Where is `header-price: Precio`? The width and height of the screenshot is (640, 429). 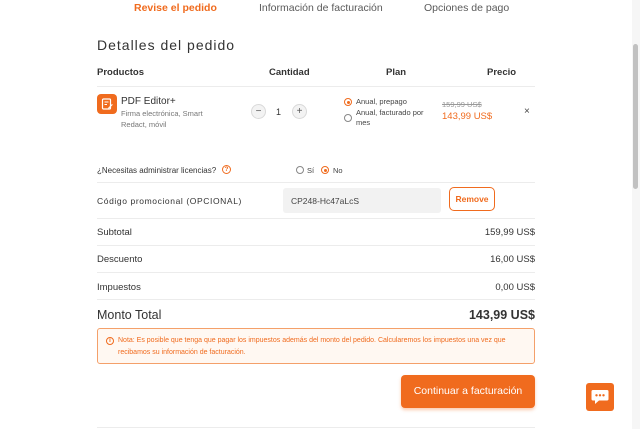 header-price: Precio is located at coordinates (502, 72).